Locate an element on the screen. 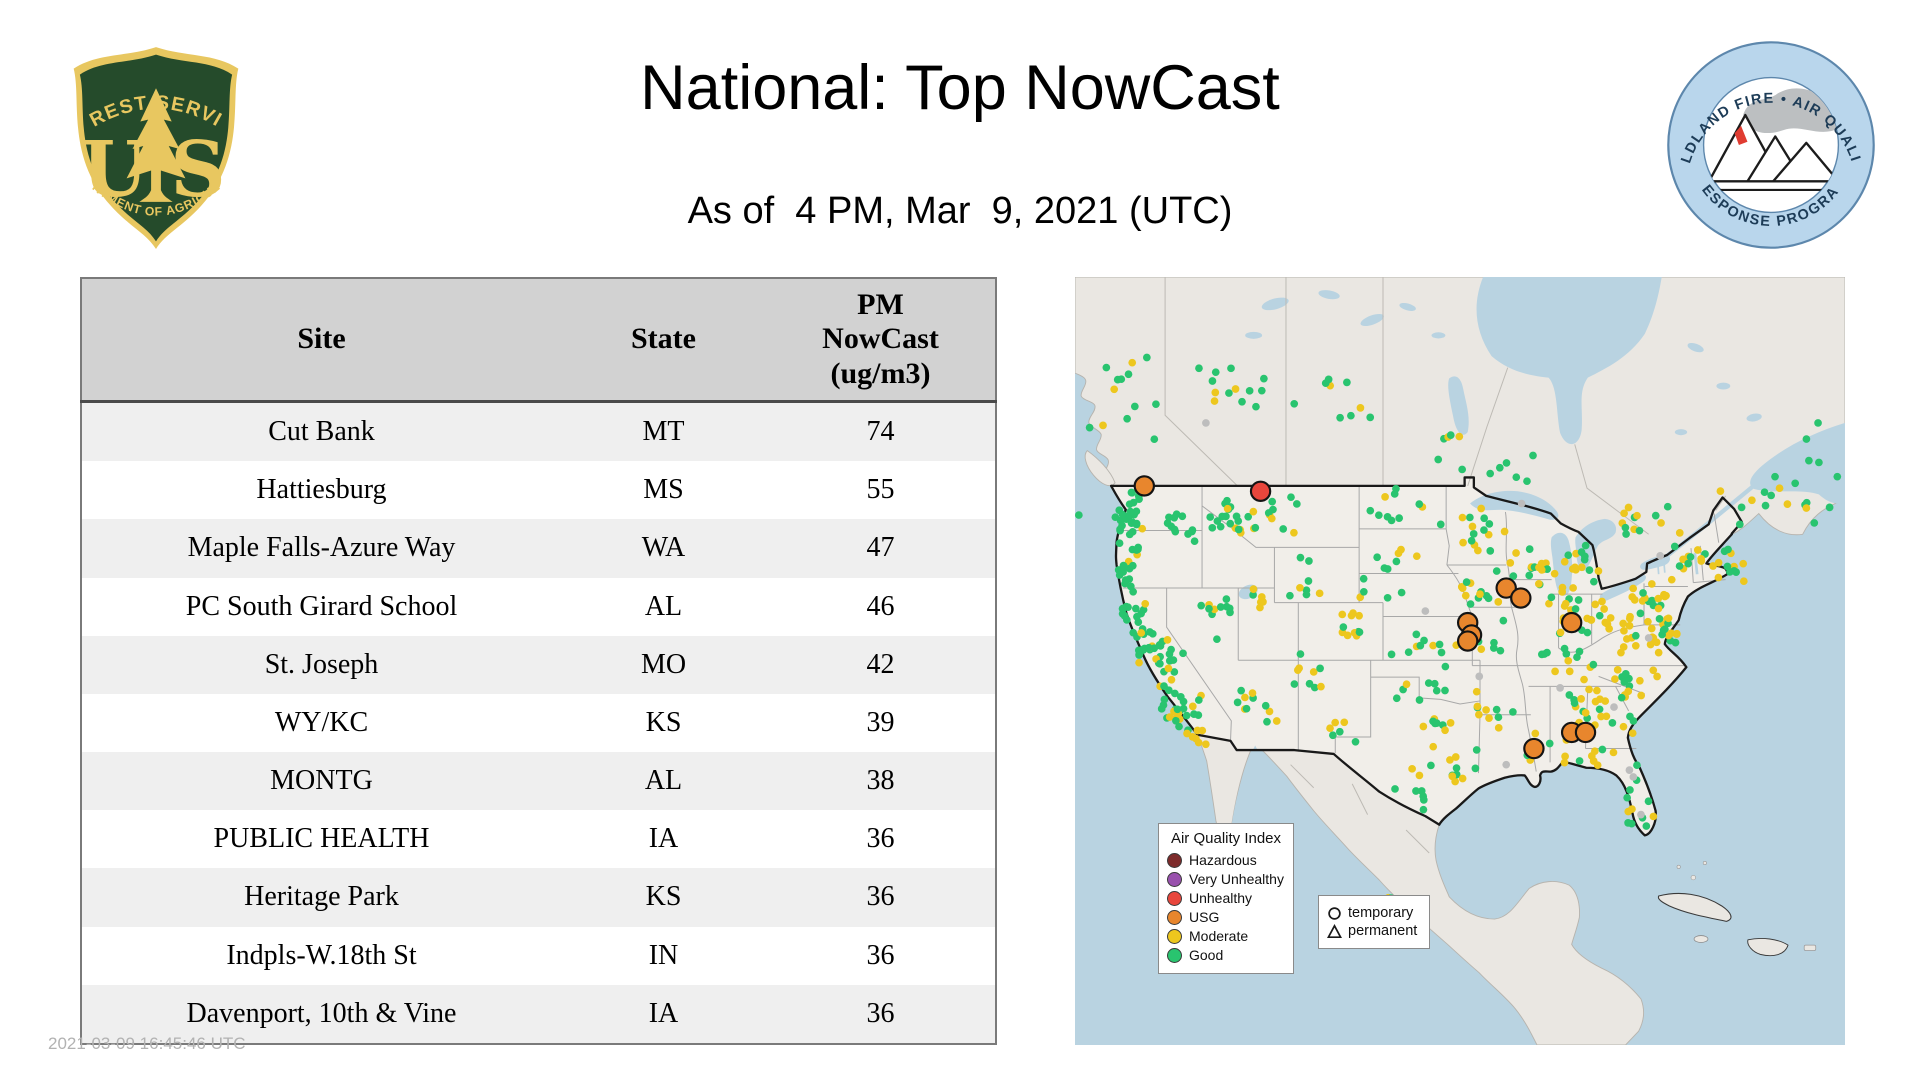 The image size is (1920, 1080). site-cell: Indpls-W.18th St is located at coordinates (321, 955).